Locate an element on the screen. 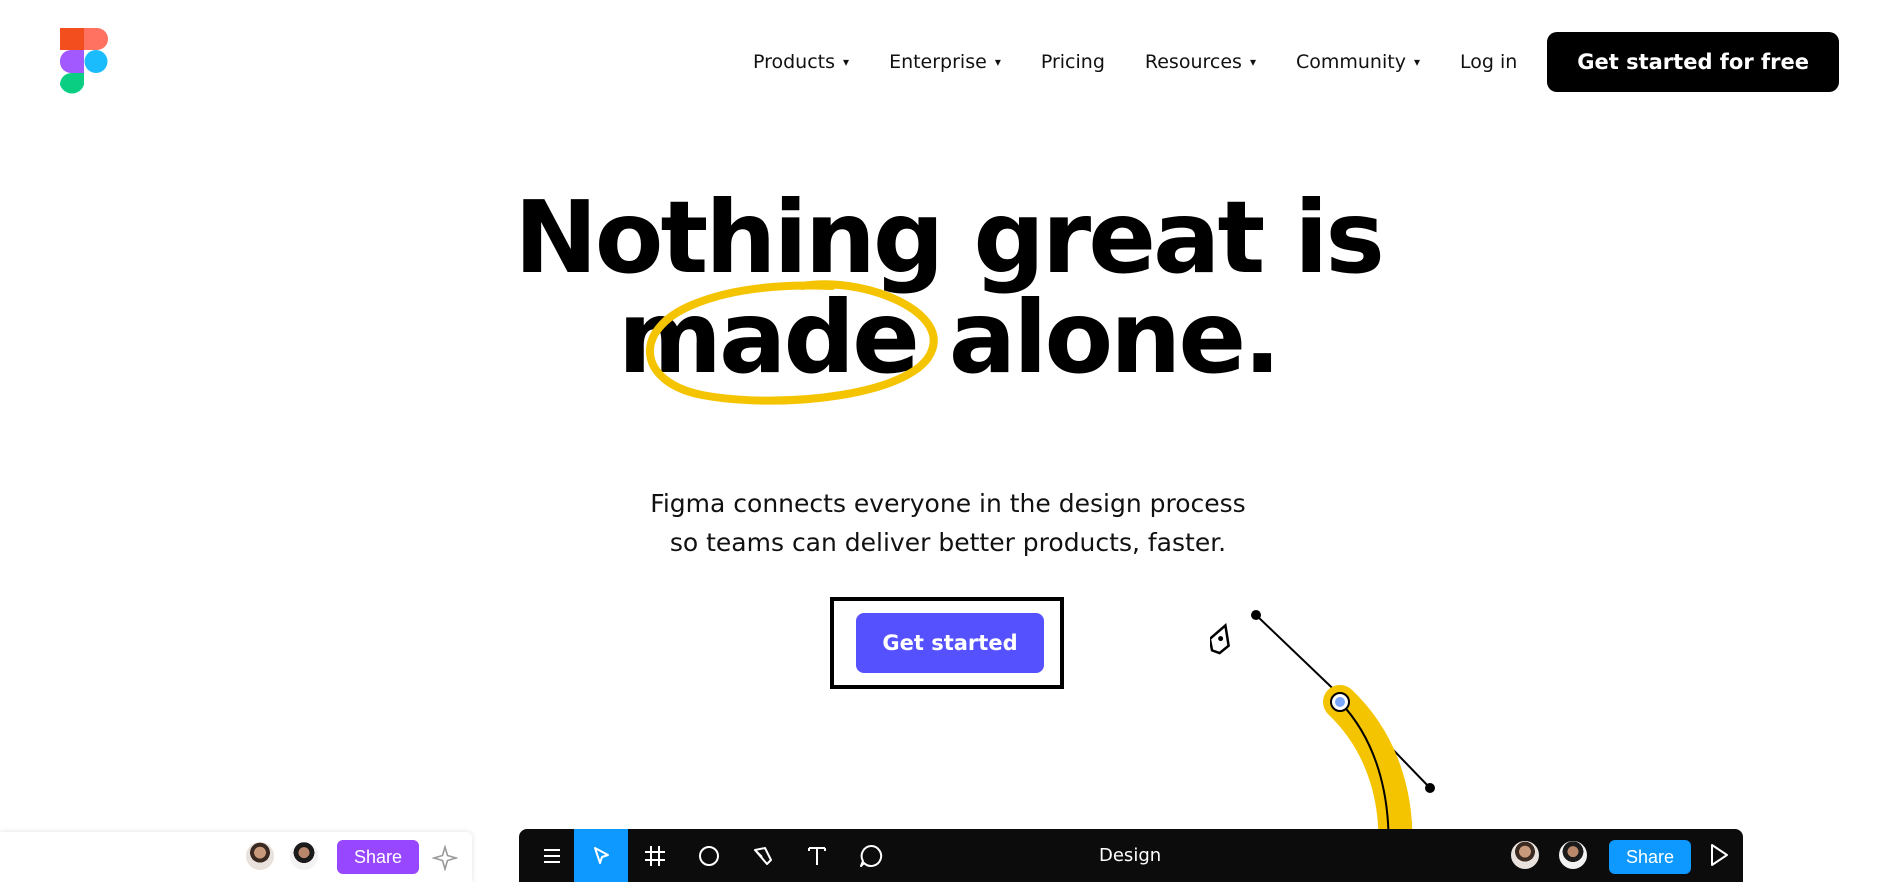  nav-login-label: Log in is located at coordinates (1488, 62).